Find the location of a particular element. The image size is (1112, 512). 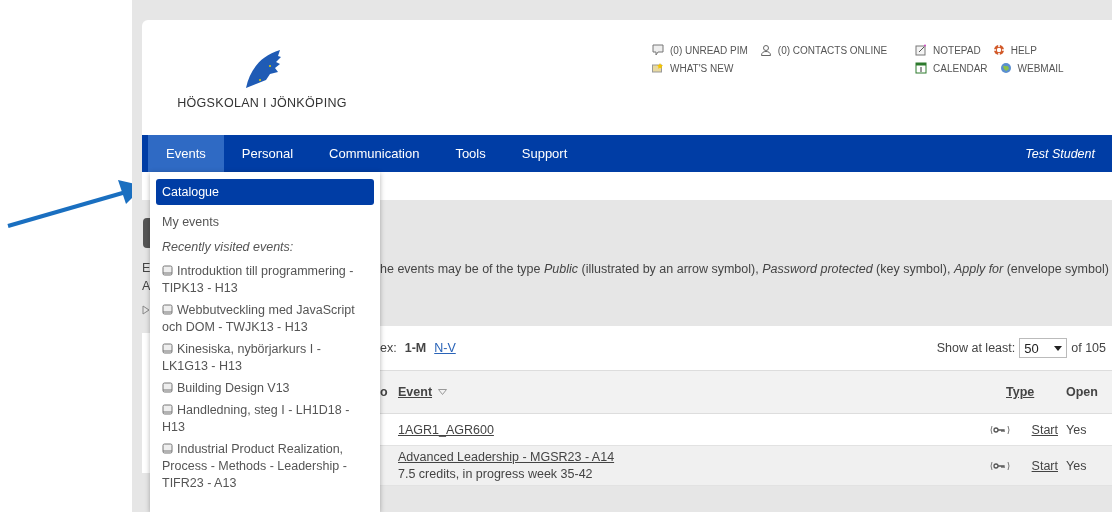

caret-icon is located at coordinates (1058, 348).